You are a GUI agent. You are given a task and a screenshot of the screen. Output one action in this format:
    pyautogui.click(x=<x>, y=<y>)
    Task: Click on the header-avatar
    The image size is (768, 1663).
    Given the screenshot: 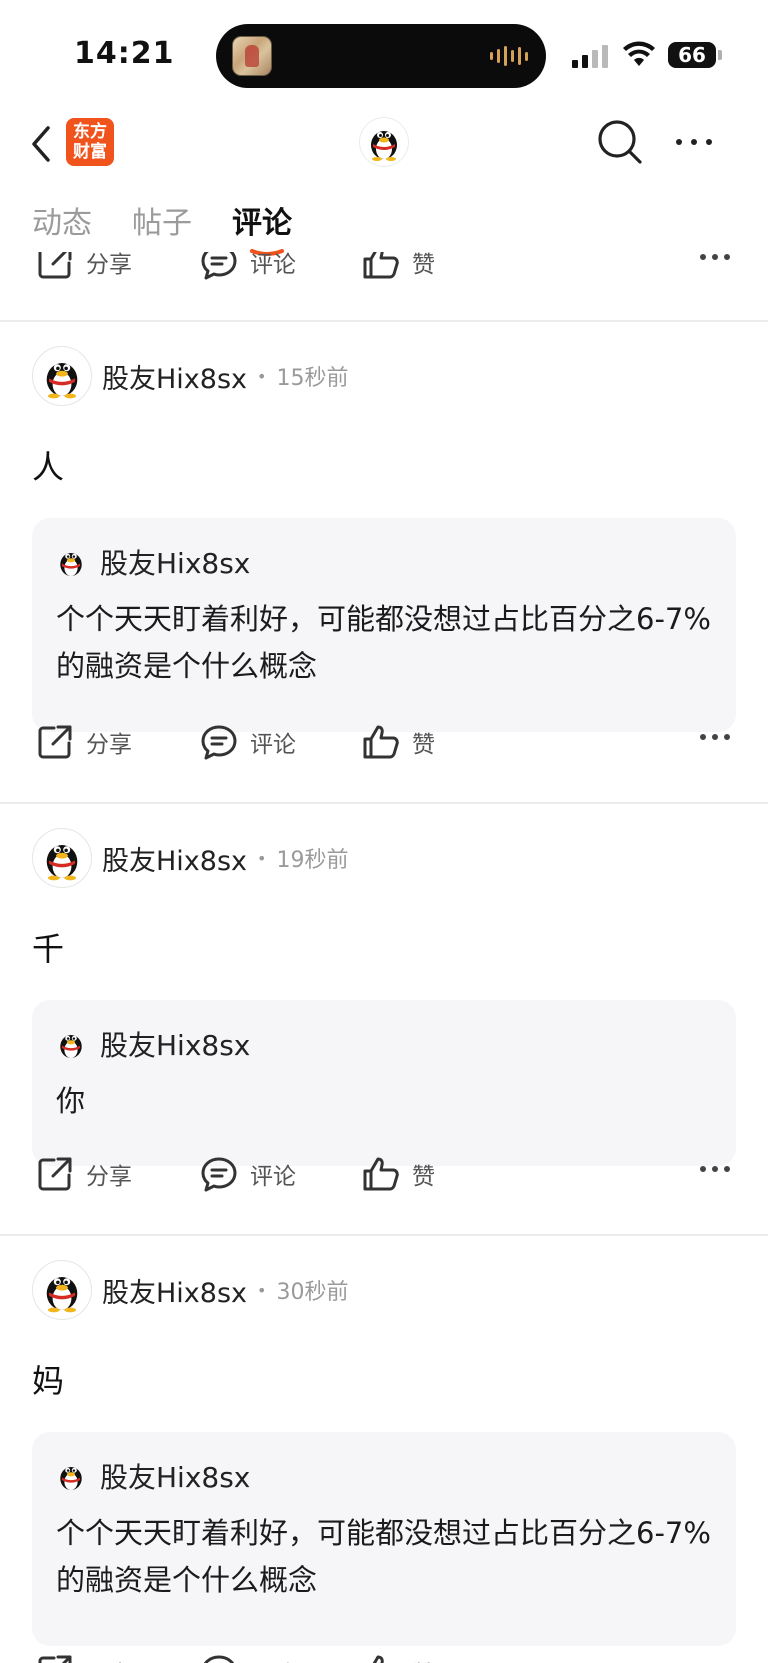 What is the action you would take?
    pyautogui.click(x=384, y=142)
    